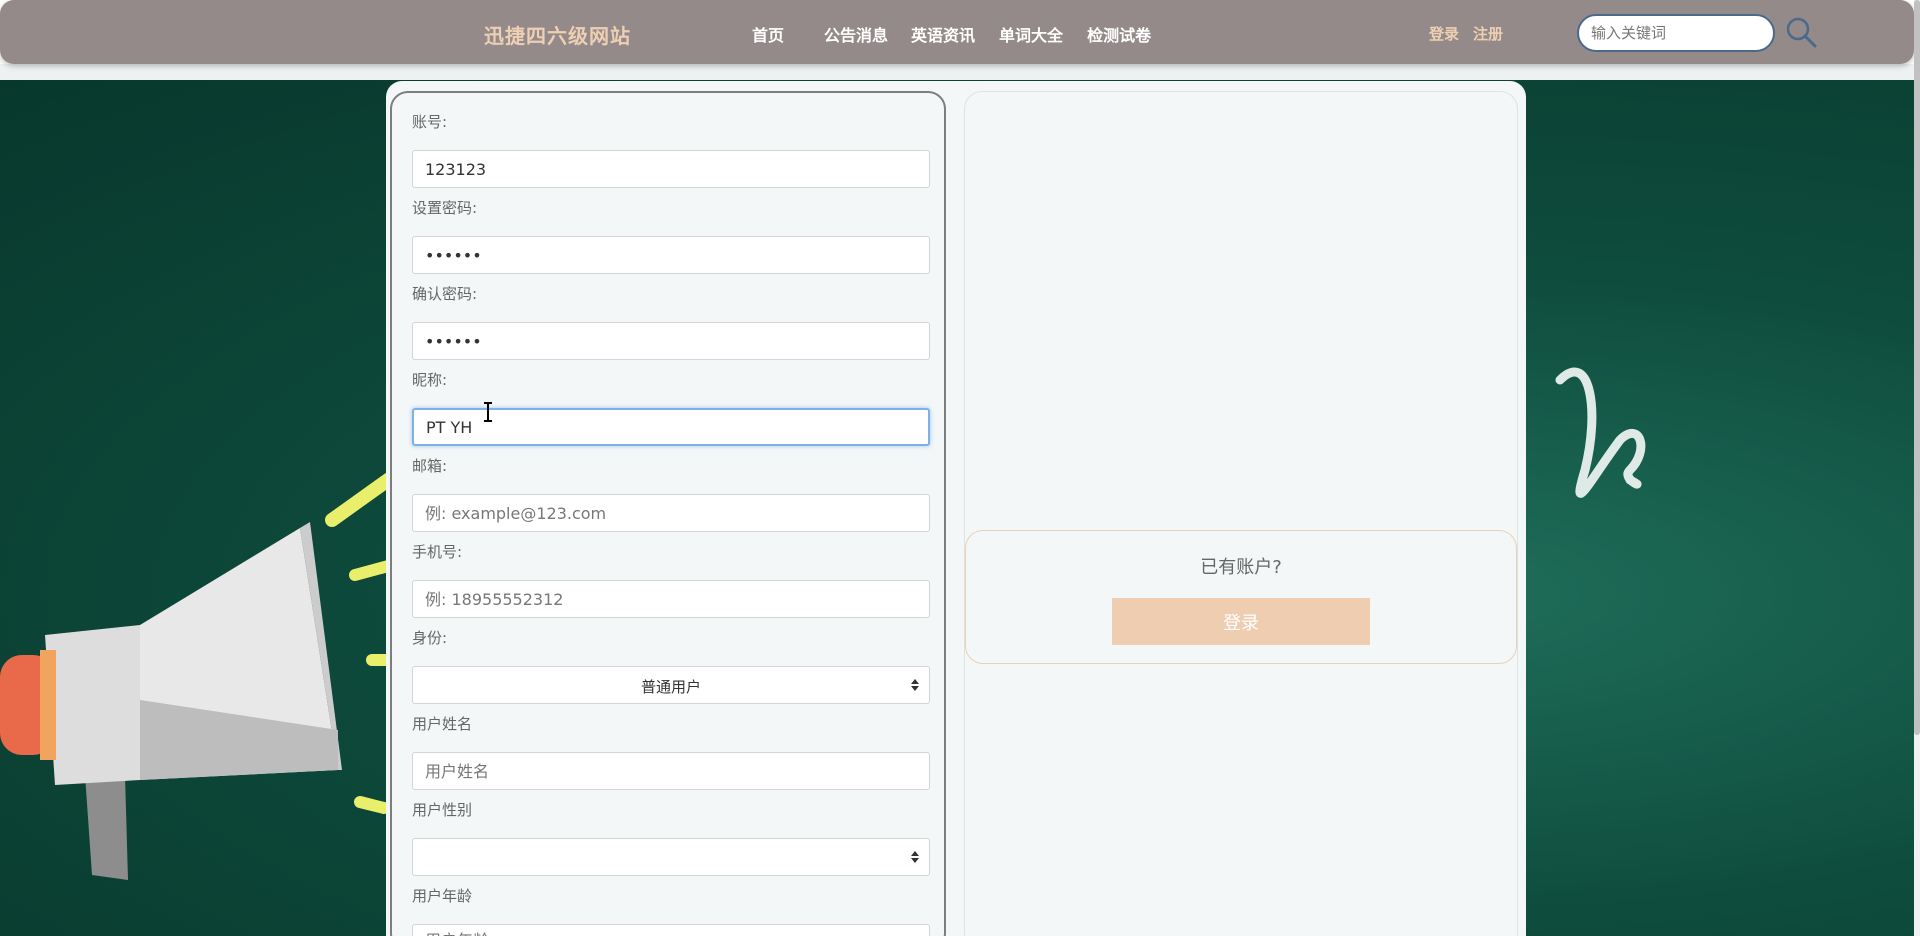 The height and width of the screenshot is (936, 1920). What do you see at coordinates (1241, 621) in the screenshot?
I see `login-button: 登录` at bounding box center [1241, 621].